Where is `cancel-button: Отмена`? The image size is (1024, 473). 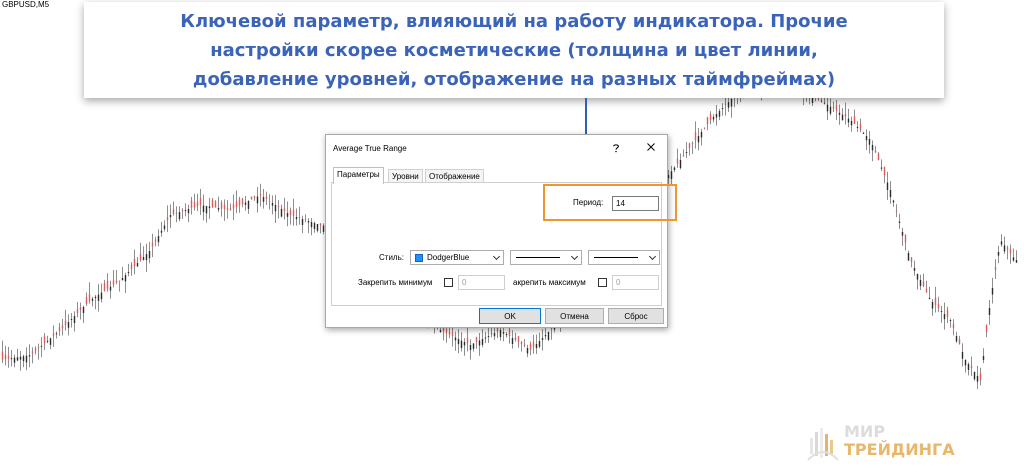
cancel-button: Отмена is located at coordinates (574, 316).